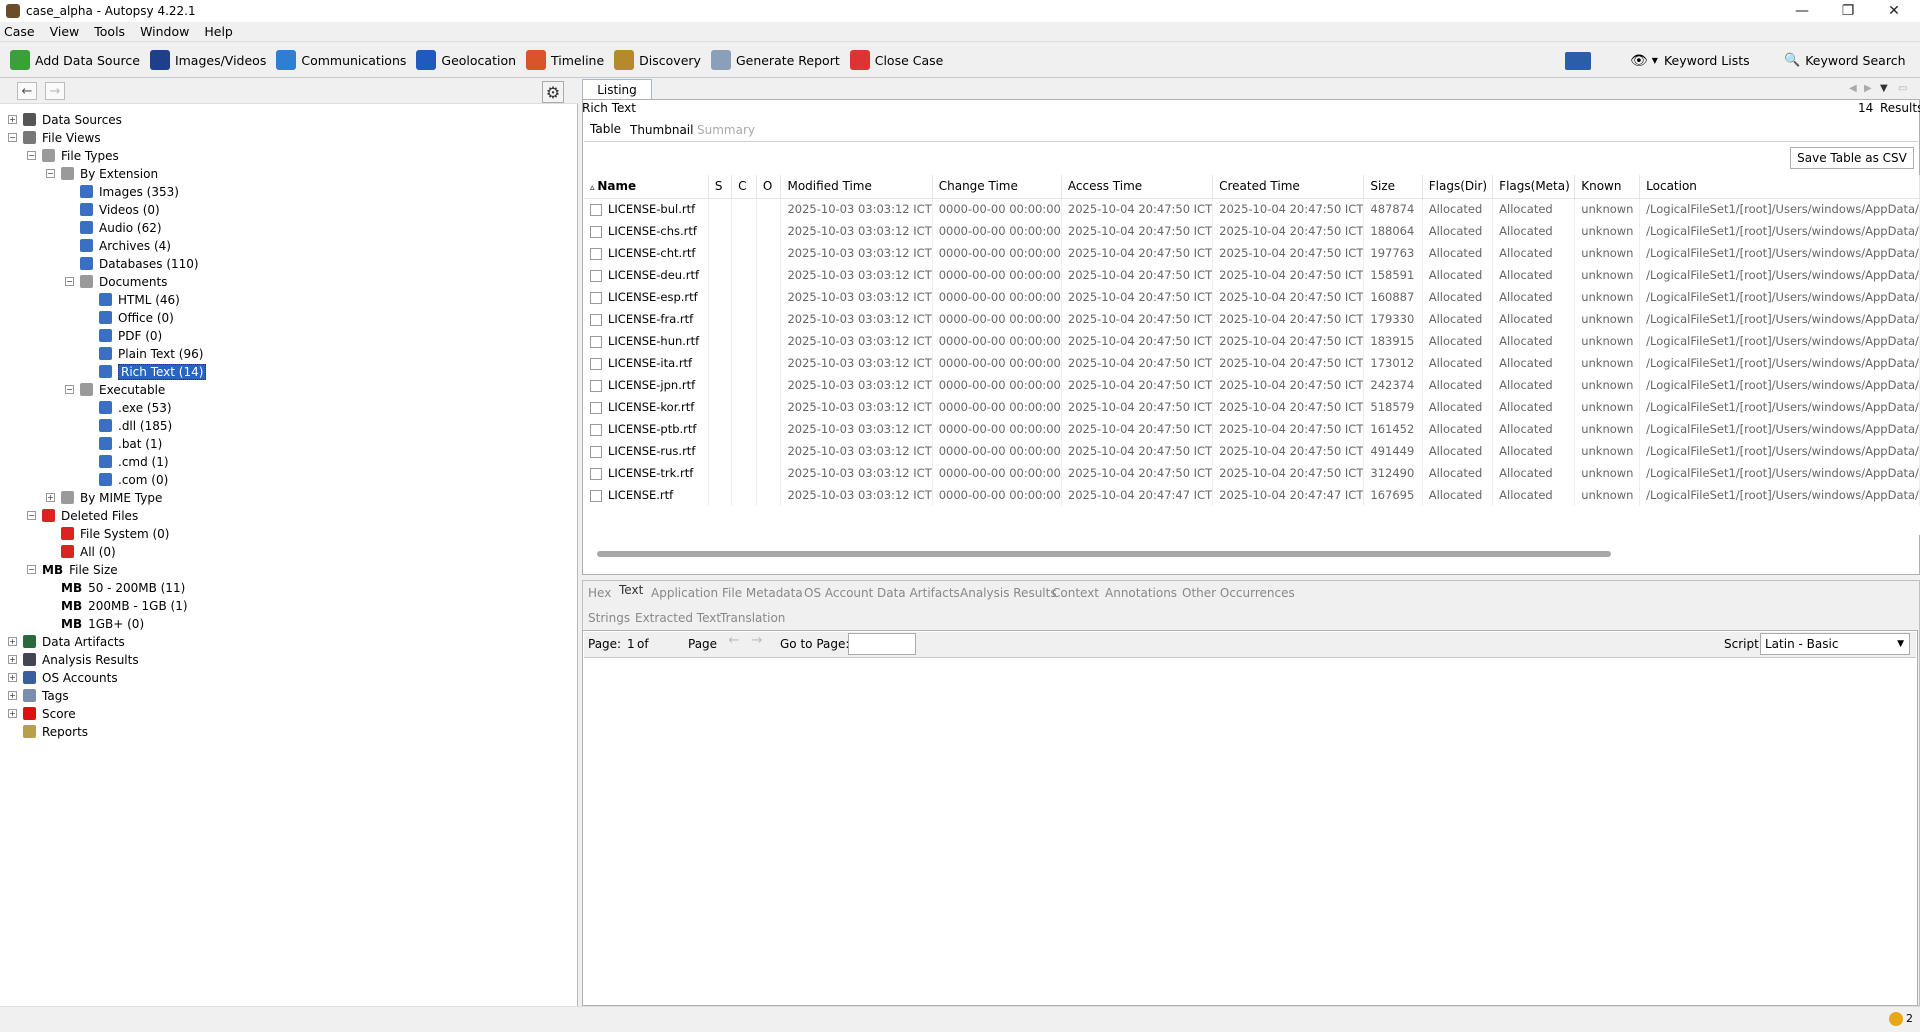 The image size is (1920, 1032). I want to click on menu-case: Case, so click(19, 31).